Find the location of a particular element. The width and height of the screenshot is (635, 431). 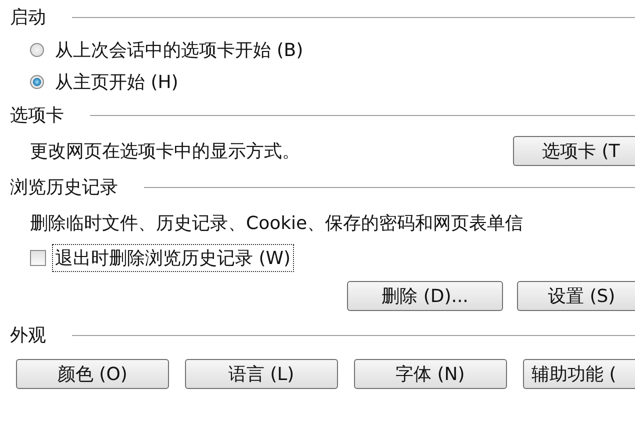

dialog-button: 辅助功能 ( is located at coordinates (578, 374).